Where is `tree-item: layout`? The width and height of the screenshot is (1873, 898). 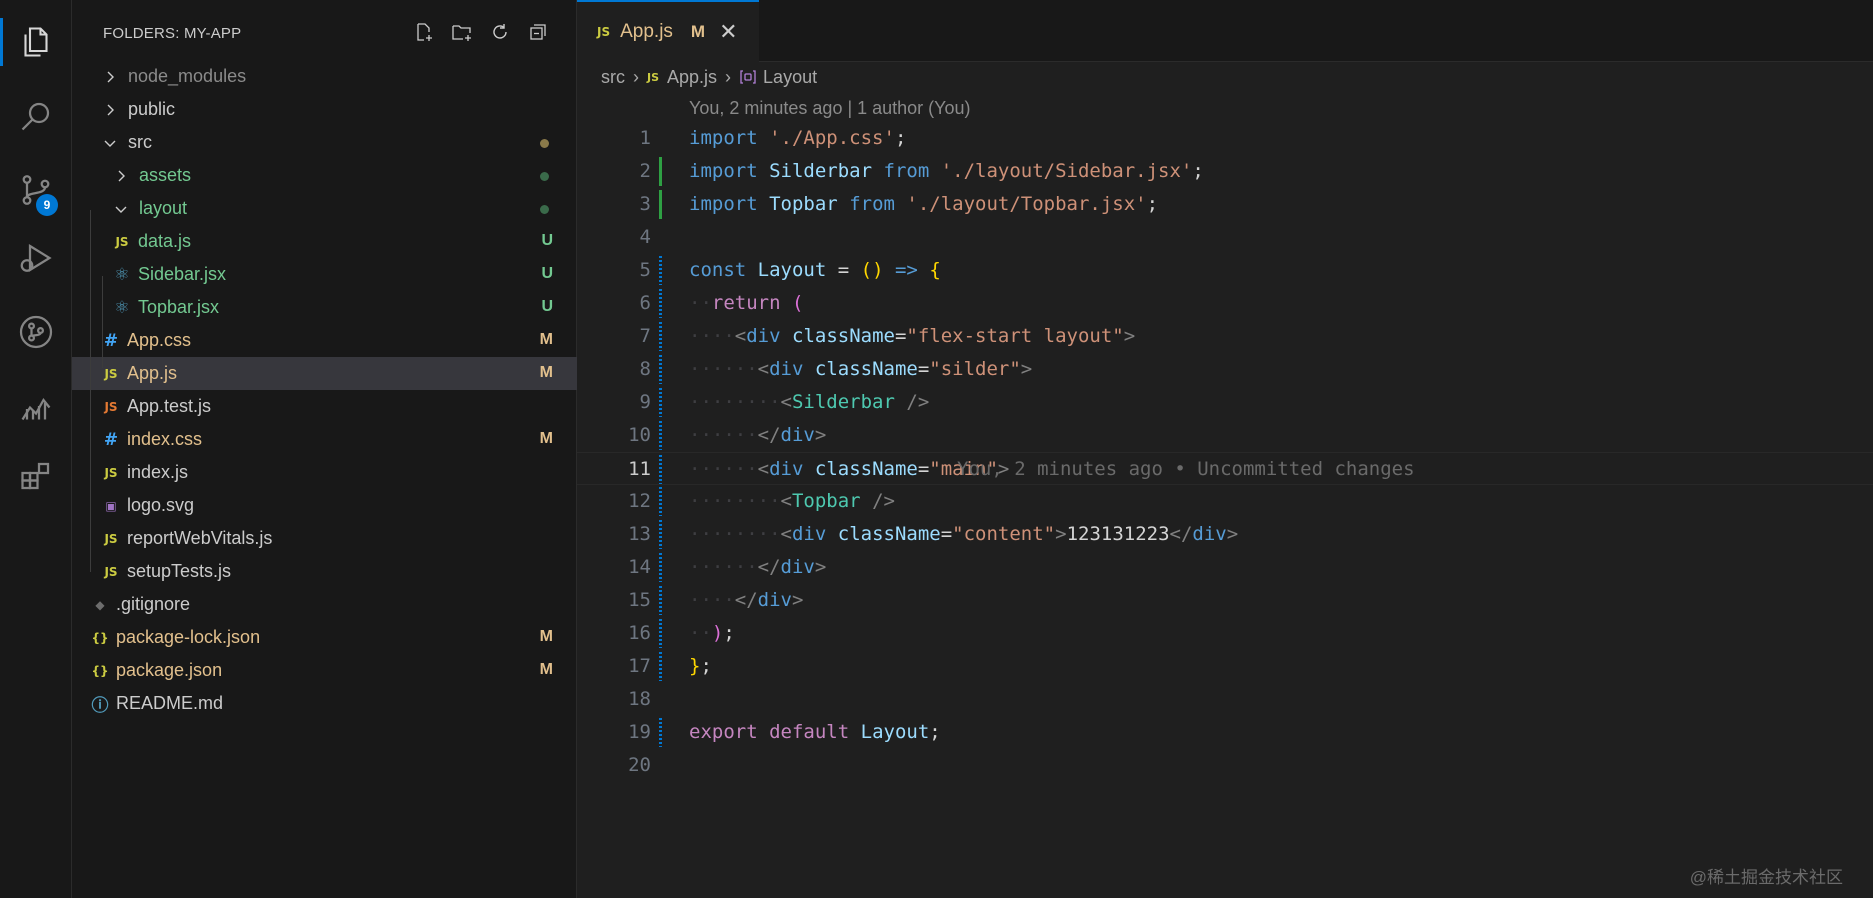 tree-item: layout is located at coordinates (324, 208).